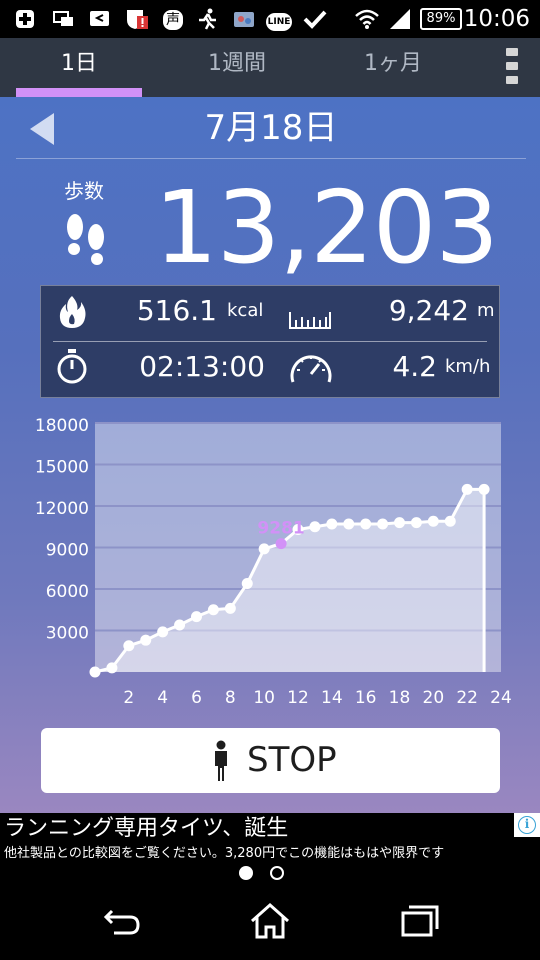 The image size is (540, 960). I want to click on stats-divider, so click(270, 341).